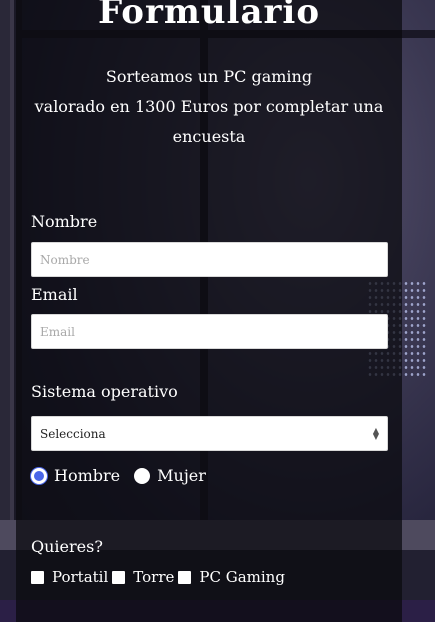  I want to click on radio-option-mujer: Mujer, so click(170, 475).